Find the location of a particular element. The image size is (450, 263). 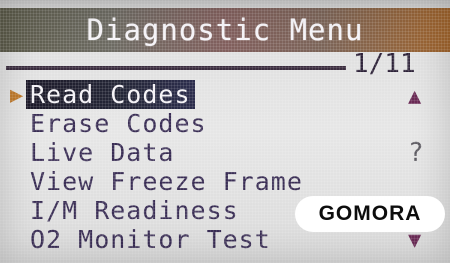

menu-item-erase-codes: Erase Codes is located at coordinates (225, 123).